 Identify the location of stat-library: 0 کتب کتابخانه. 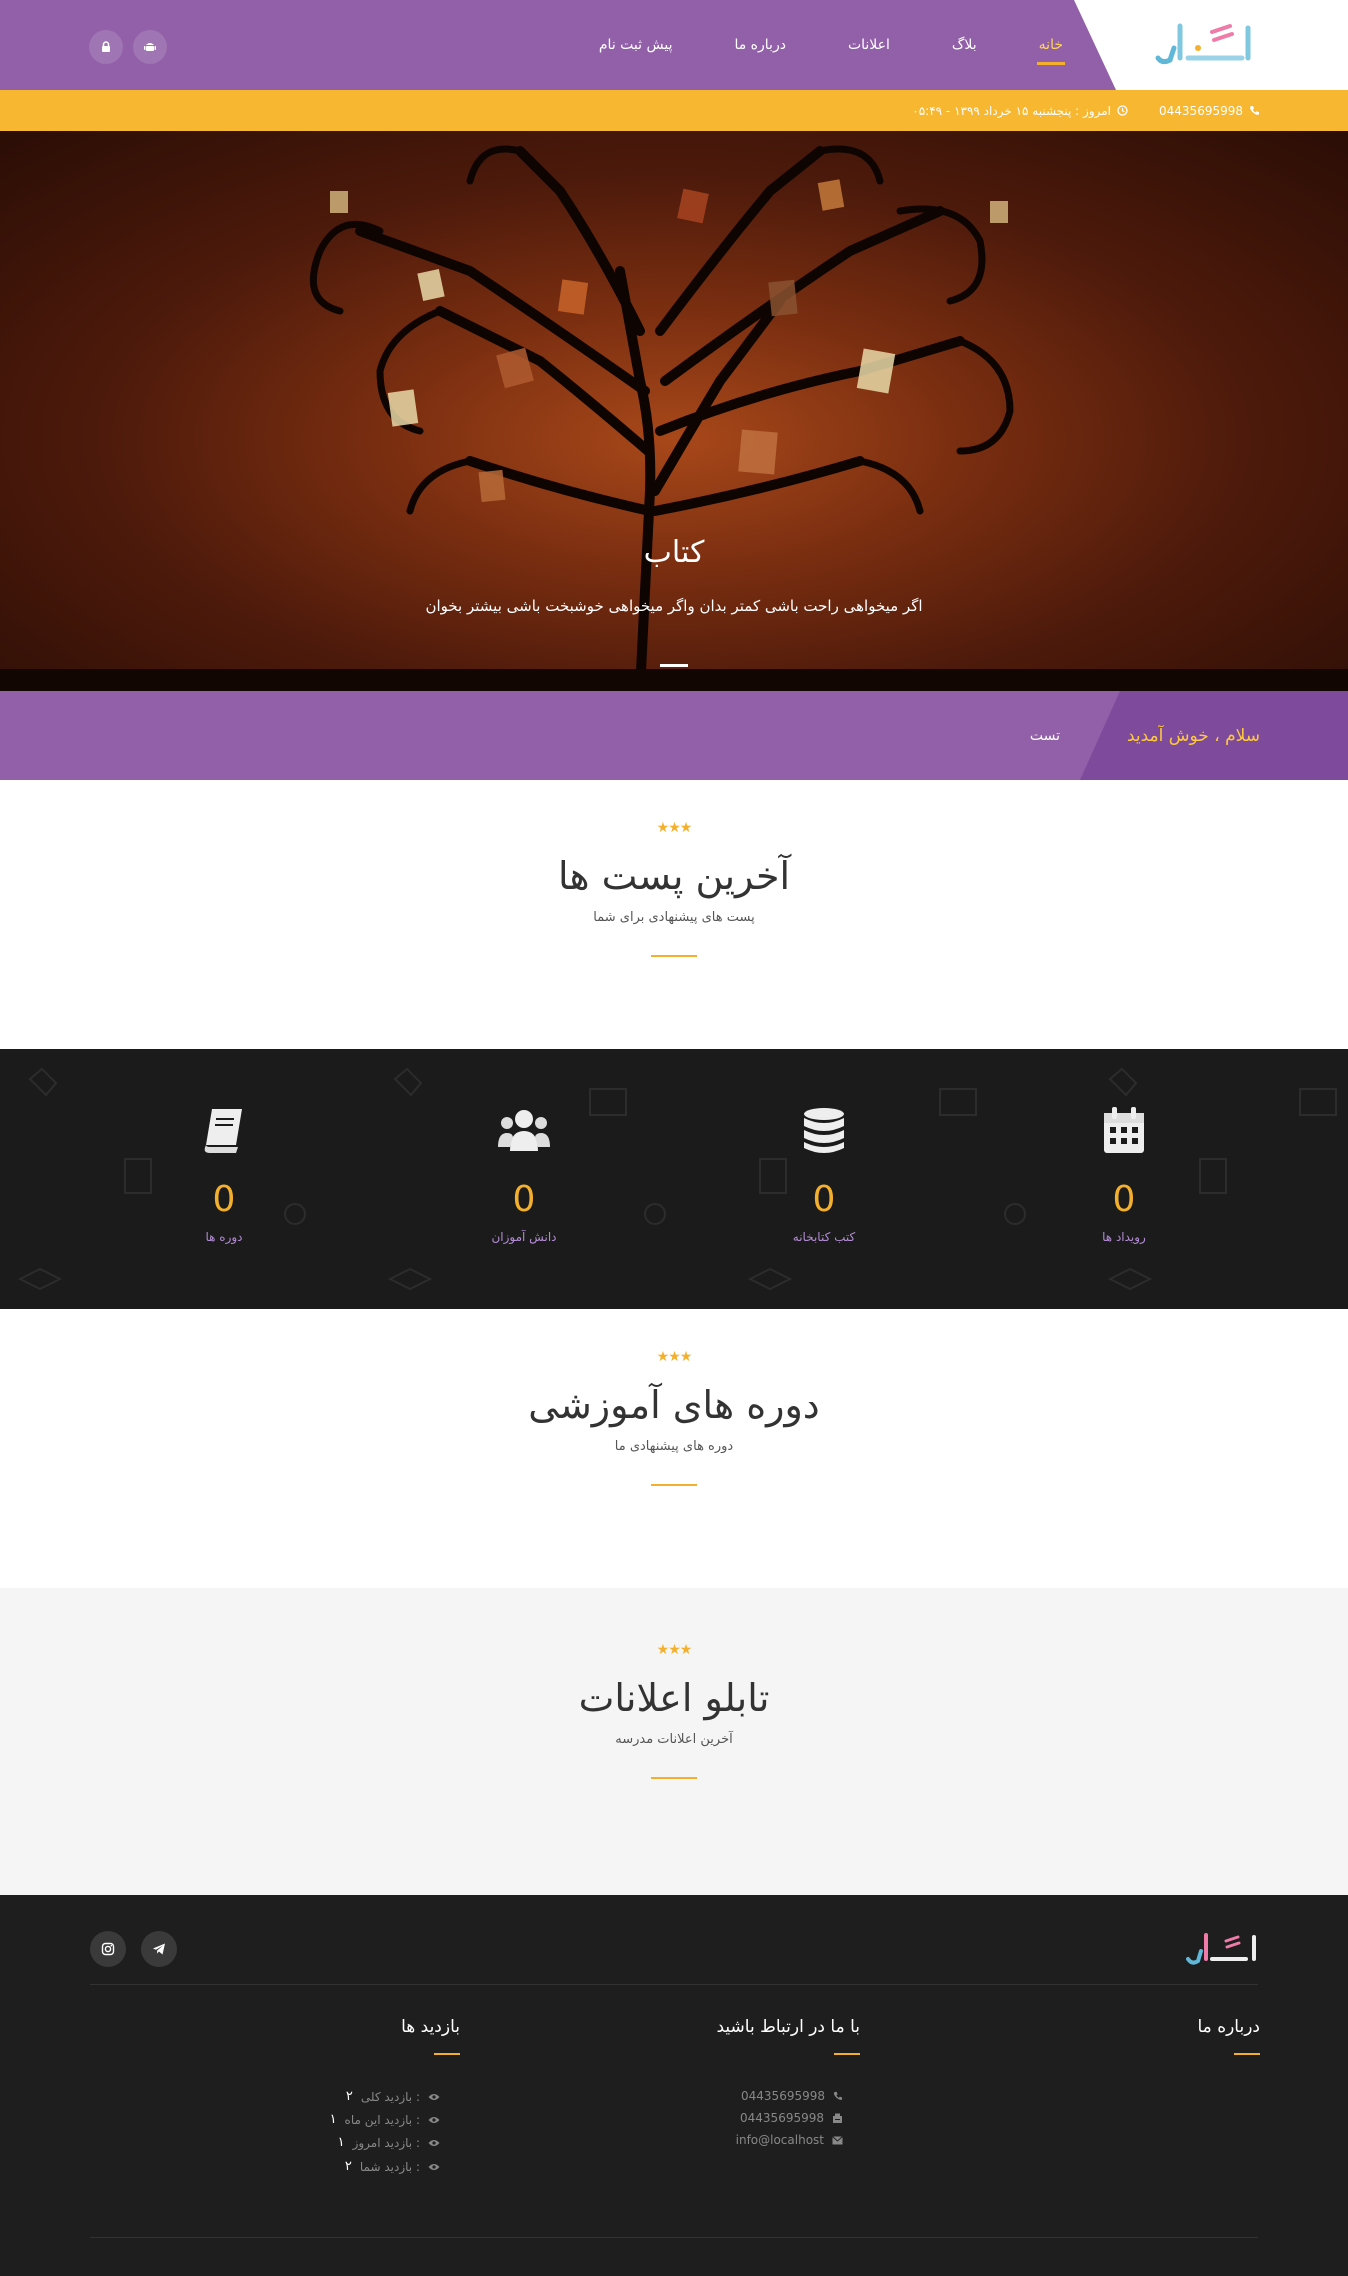
(824, 1175).